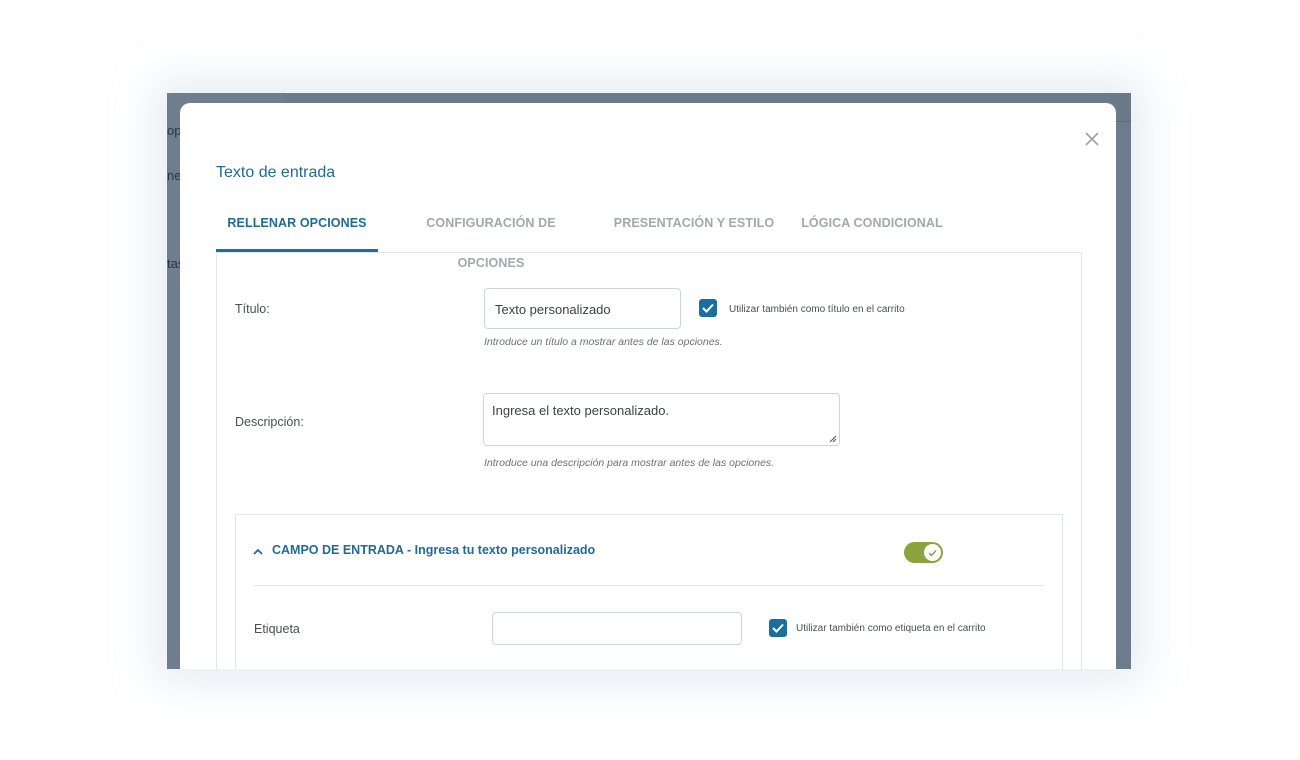  What do you see at coordinates (582, 308) in the screenshot?
I see `title-input: Texto personalizado` at bounding box center [582, 308].